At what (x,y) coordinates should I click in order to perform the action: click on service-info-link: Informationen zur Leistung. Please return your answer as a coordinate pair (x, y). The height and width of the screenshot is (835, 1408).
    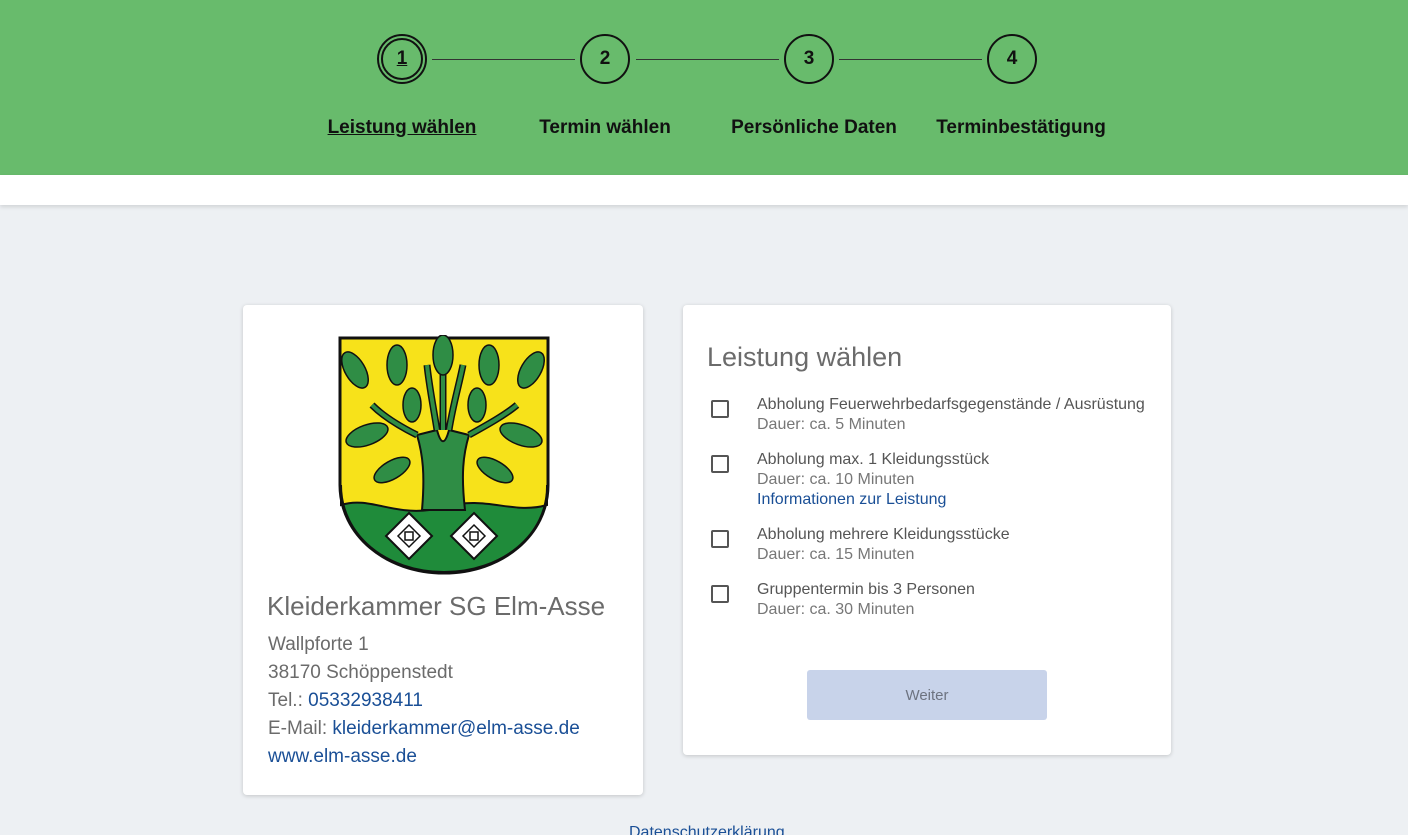
    Looking at the image, I should click on (851, 500).